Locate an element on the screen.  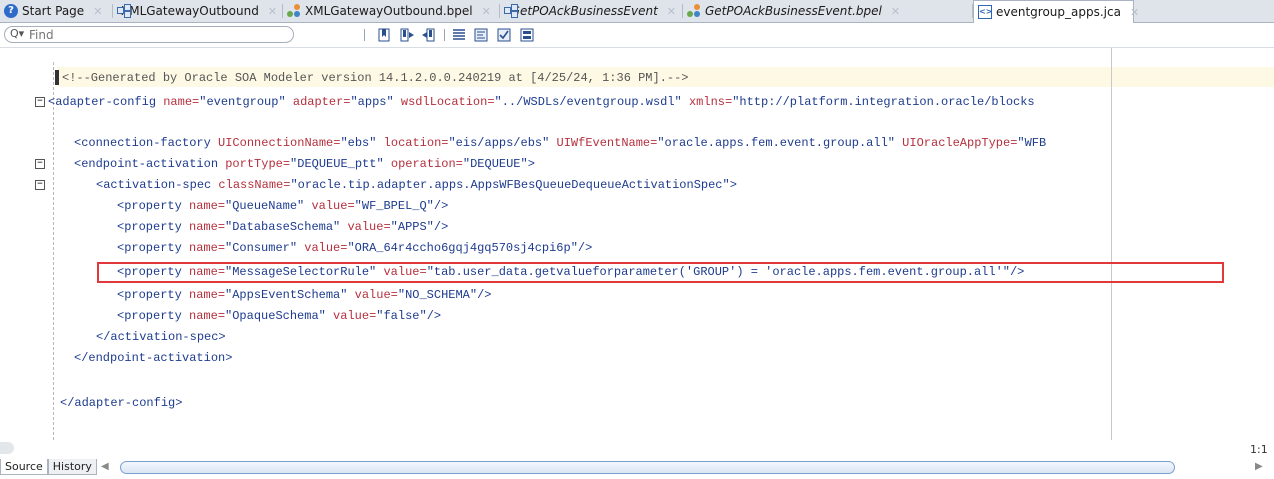
tab-xmlgatewayoutbound: XMLGatewayOutbound ✕ is located at coordinates (198, 11).